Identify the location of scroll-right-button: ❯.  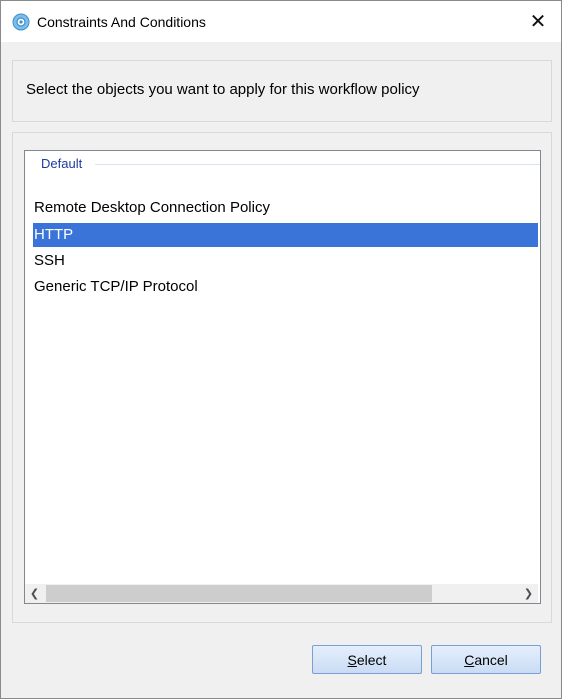
(528, 593).